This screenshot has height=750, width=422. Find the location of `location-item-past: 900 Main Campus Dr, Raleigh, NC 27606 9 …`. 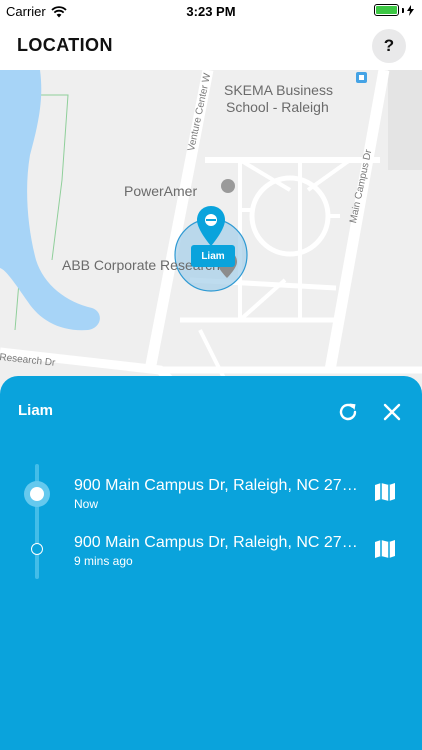

location-item-past: 900 Main Campus Dr, Raleigh, NC 27606 9 … is located at coordinates (219, 551).